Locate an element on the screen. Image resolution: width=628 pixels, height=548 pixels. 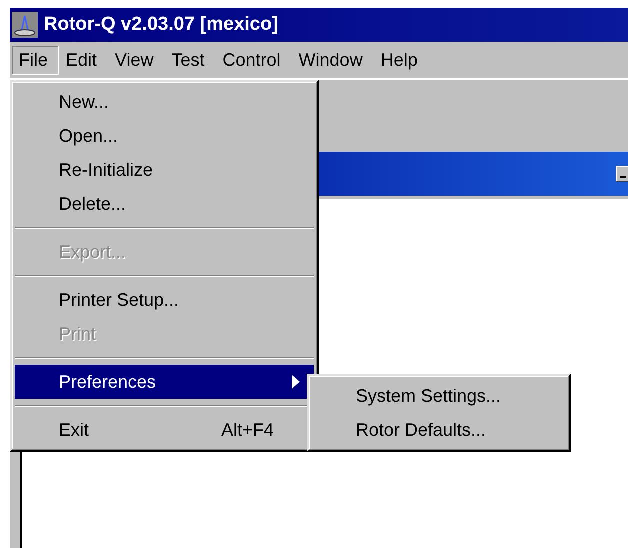
menu-item: Test is located at coordinates (190, 60).